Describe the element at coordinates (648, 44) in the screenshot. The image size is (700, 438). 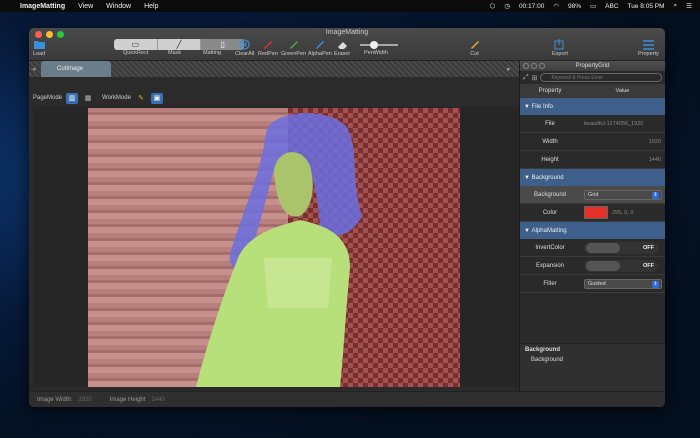
I see `list-icon` at that location.